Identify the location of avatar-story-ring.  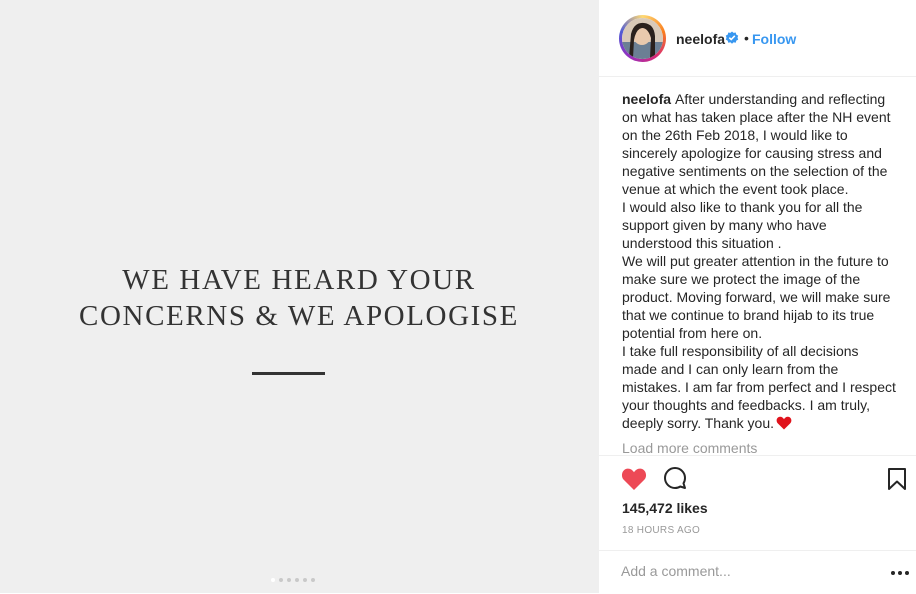
(642, 38).